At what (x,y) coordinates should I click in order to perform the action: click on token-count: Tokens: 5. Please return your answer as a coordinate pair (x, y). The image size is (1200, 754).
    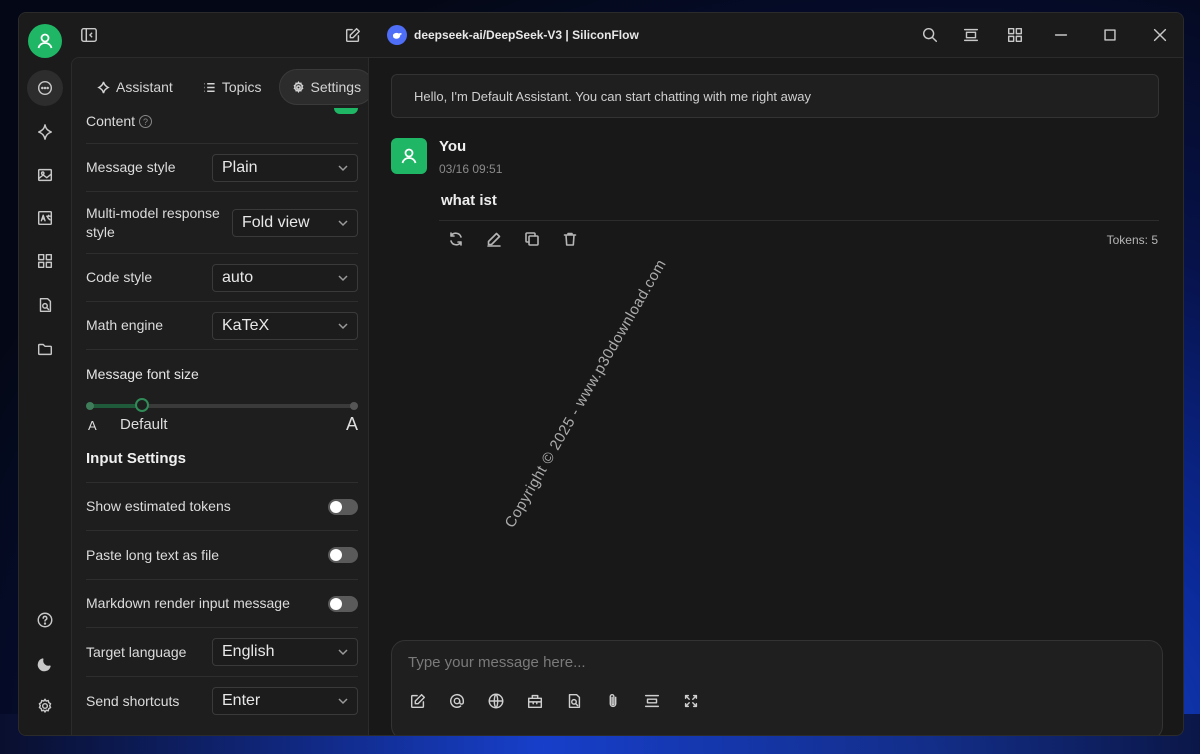
    Looking at the image, I should click on (1132, 240).